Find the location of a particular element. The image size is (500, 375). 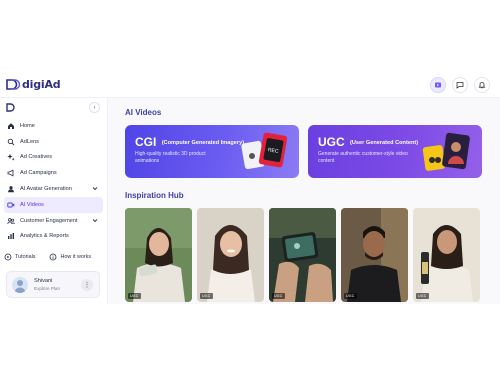

sidebar: ‹ Home AdLens Ad Creatives Ad Campaigns is located at coordinates (54, 201).